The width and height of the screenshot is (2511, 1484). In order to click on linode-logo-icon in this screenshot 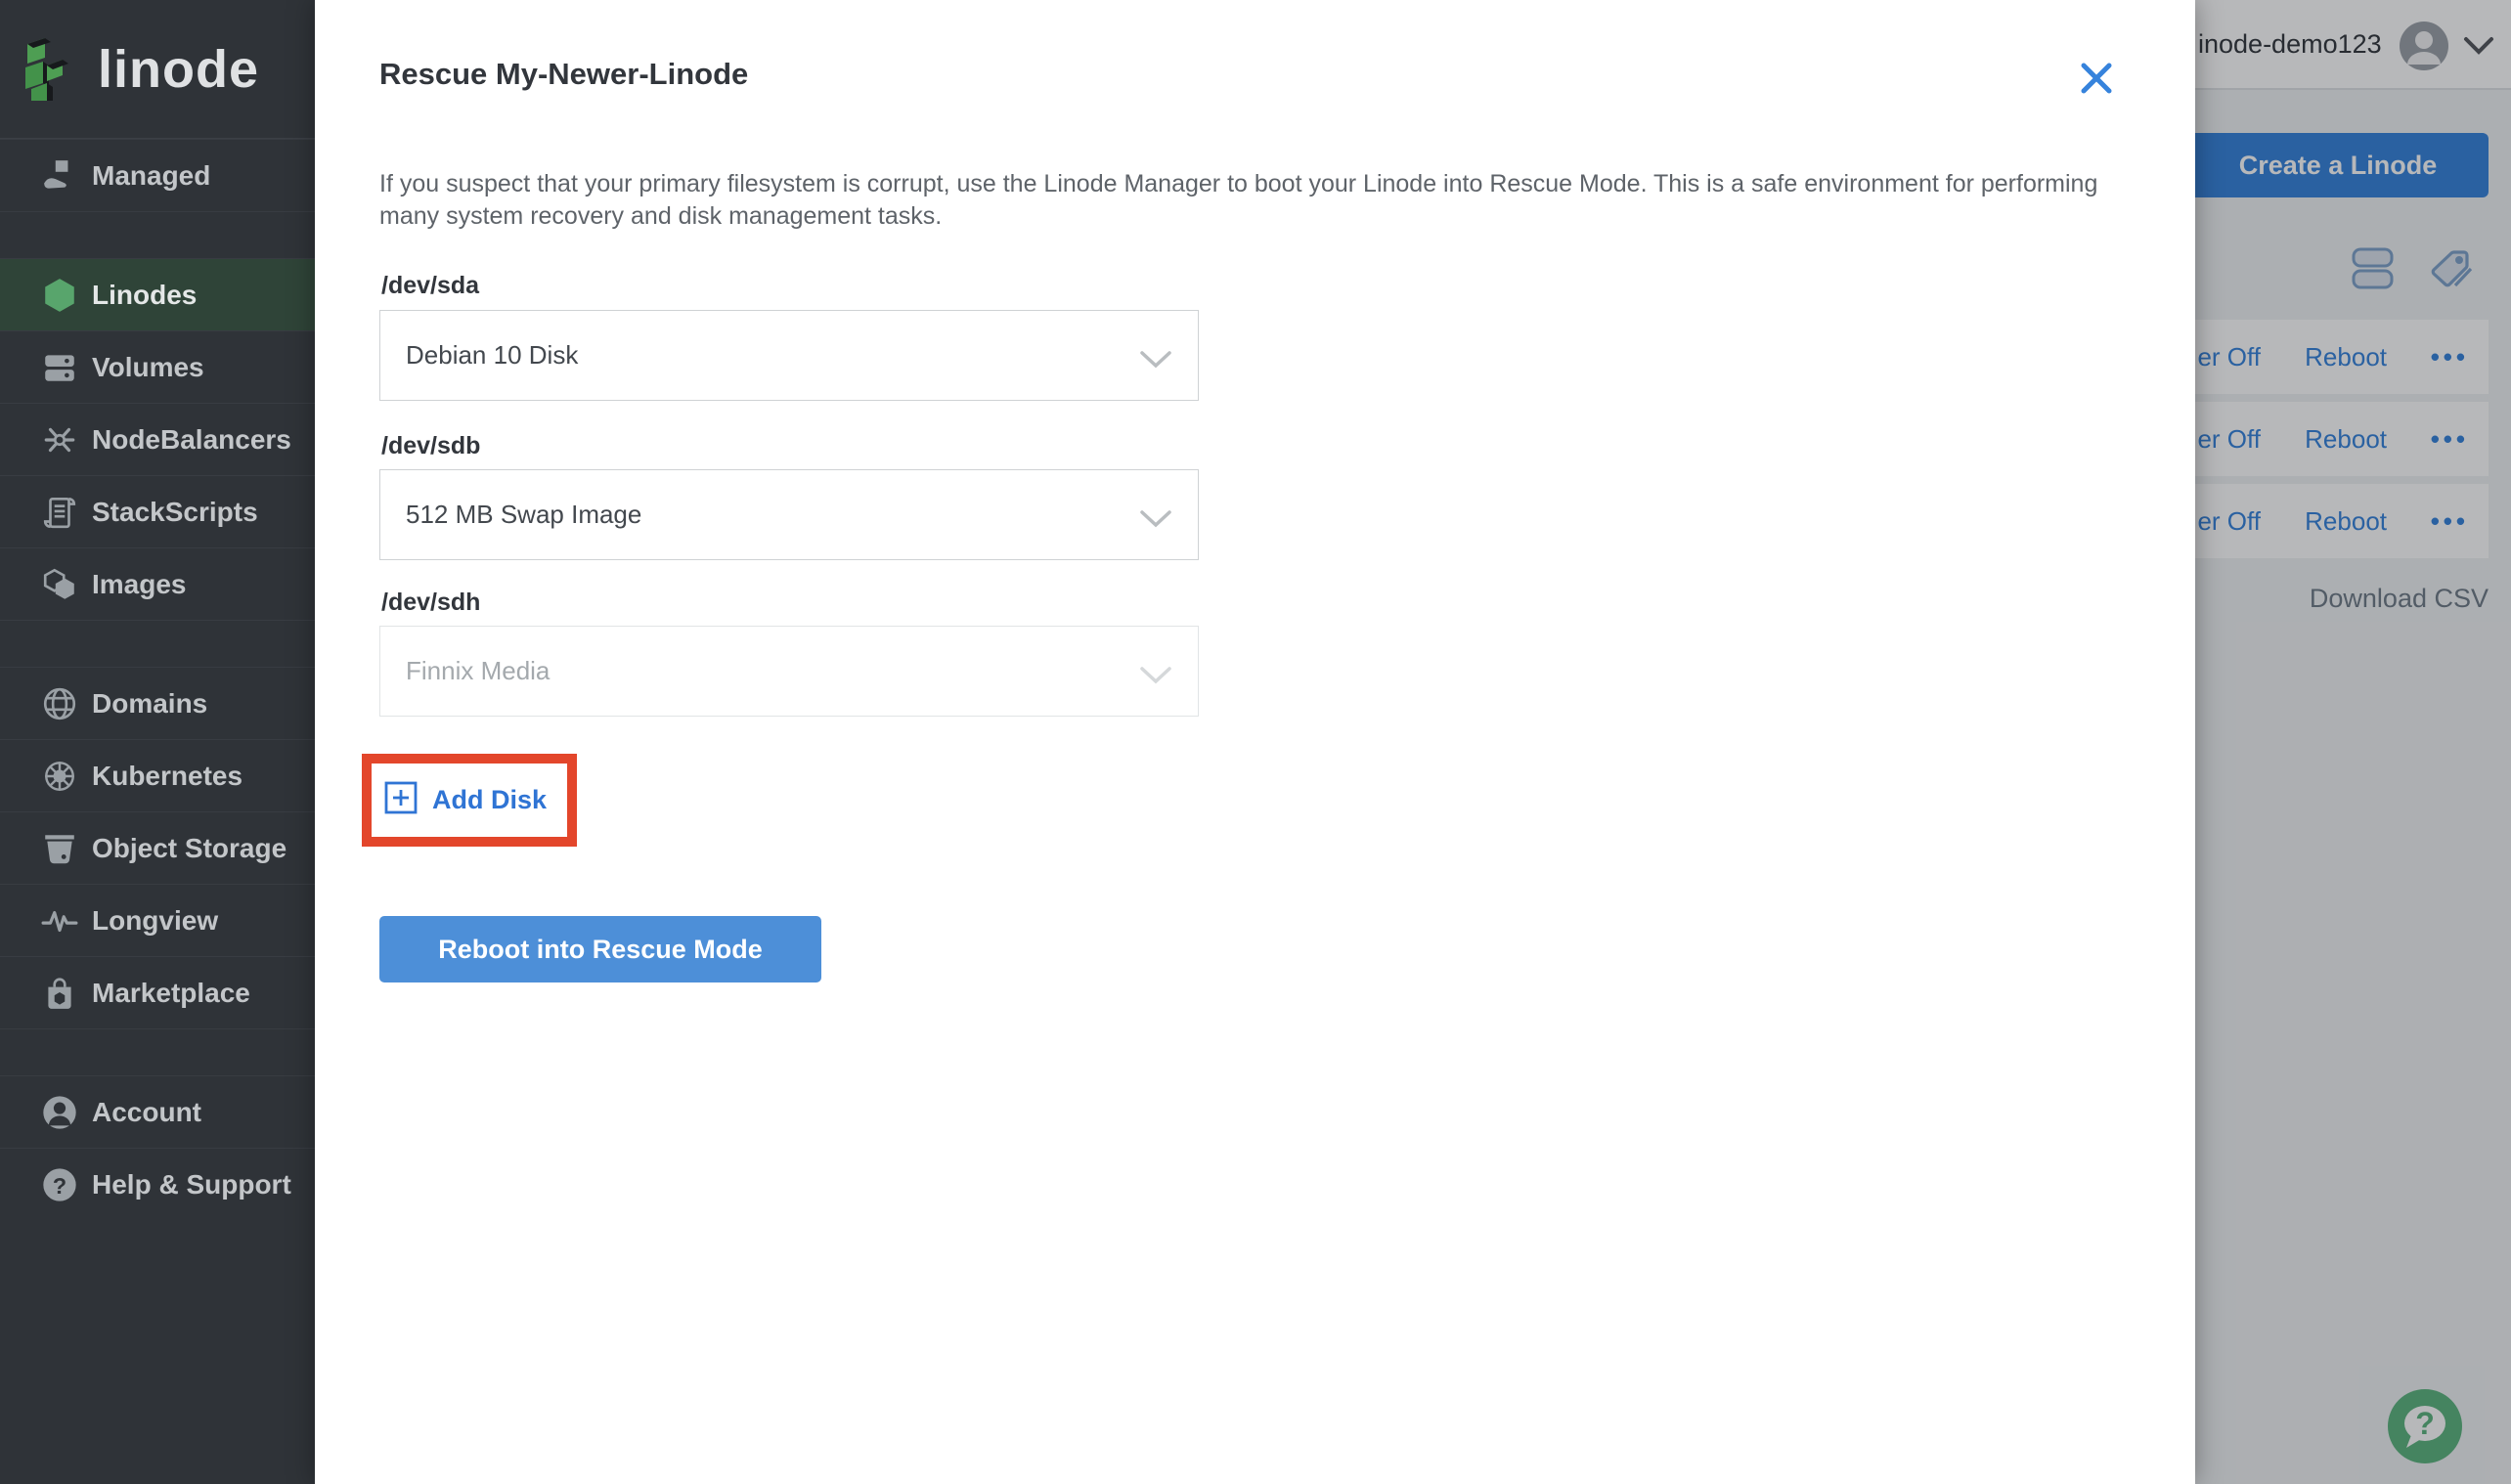, I will do `click(46, 69)`.